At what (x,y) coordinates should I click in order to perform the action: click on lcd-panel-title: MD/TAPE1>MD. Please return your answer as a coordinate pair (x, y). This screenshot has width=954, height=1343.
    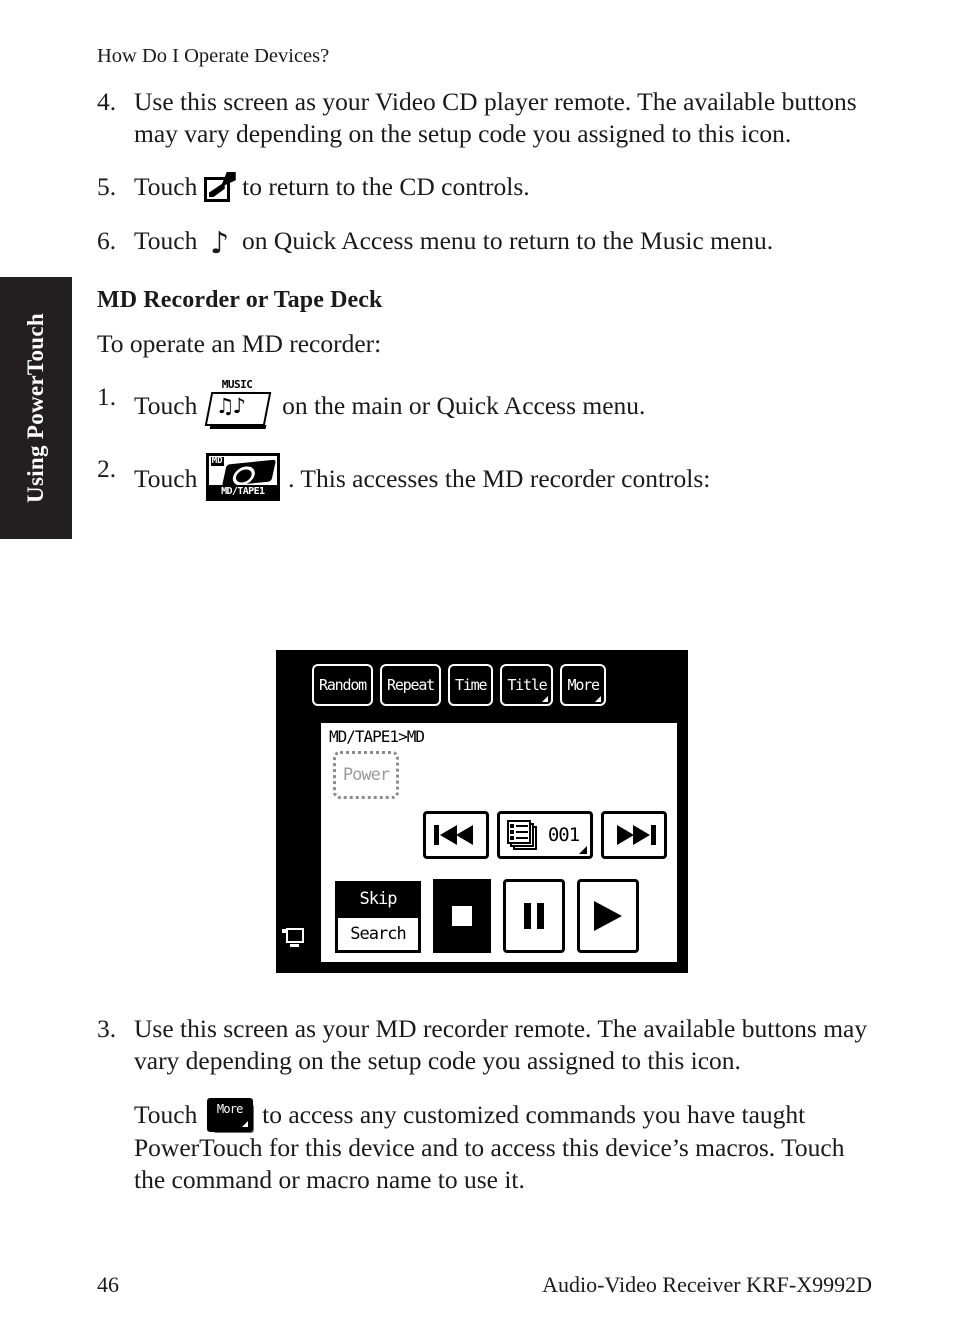
    Looking at the image, I should click on (377, 736).